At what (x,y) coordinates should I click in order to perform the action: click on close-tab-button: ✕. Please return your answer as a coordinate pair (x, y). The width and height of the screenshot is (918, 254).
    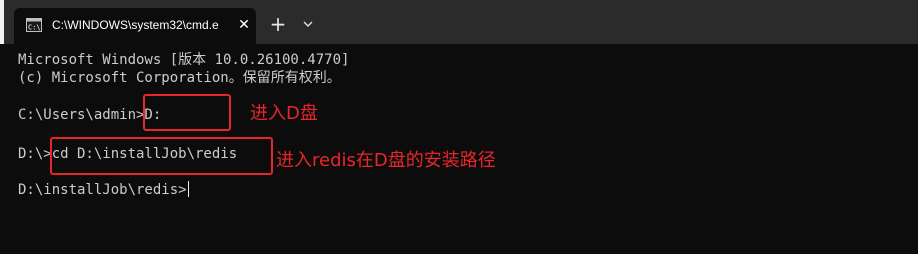
    Looking at the image, I should click on (244, 25).